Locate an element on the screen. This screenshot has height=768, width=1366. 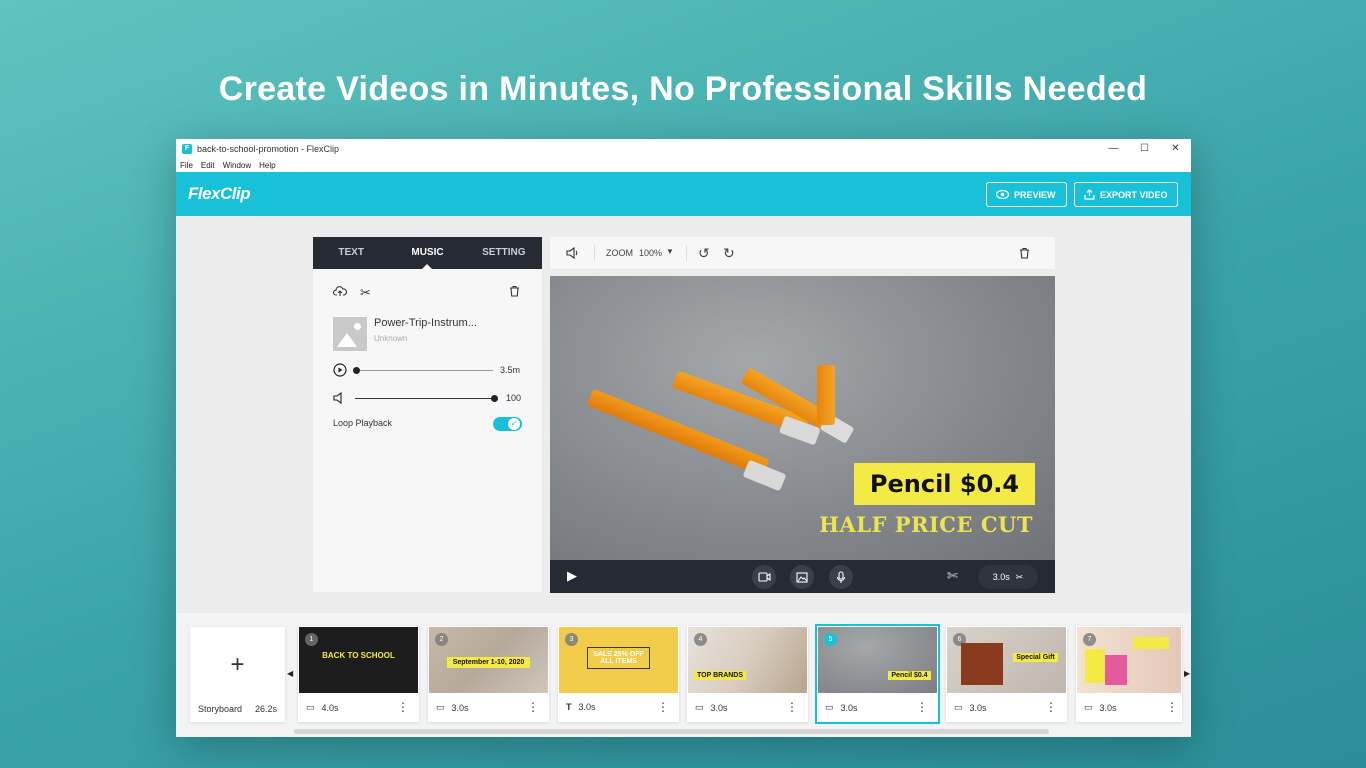
window-title: back-to-school-promotion - FlexClip is located at coordinates (268, 148).